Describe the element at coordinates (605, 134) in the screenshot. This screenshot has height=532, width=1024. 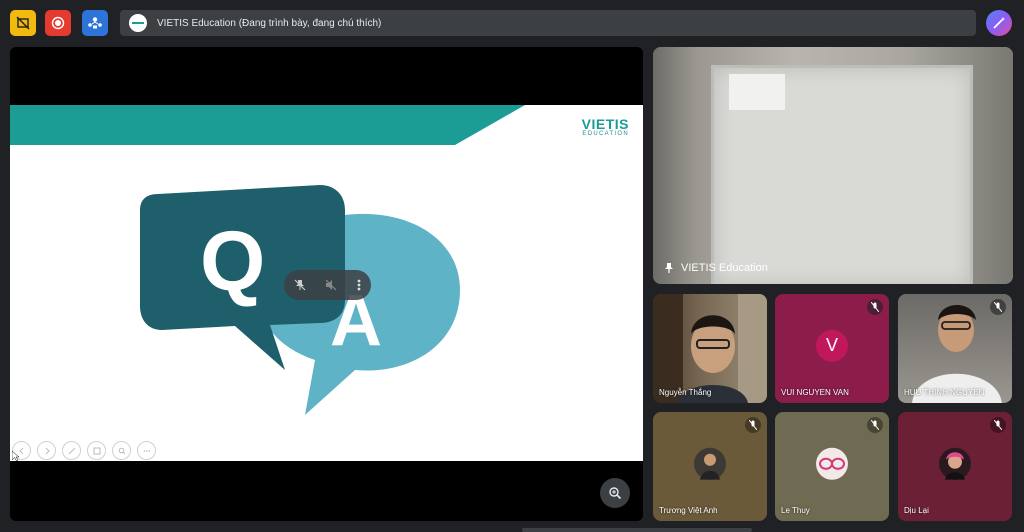
I see `brand-sub: EDUCATION` at that location.